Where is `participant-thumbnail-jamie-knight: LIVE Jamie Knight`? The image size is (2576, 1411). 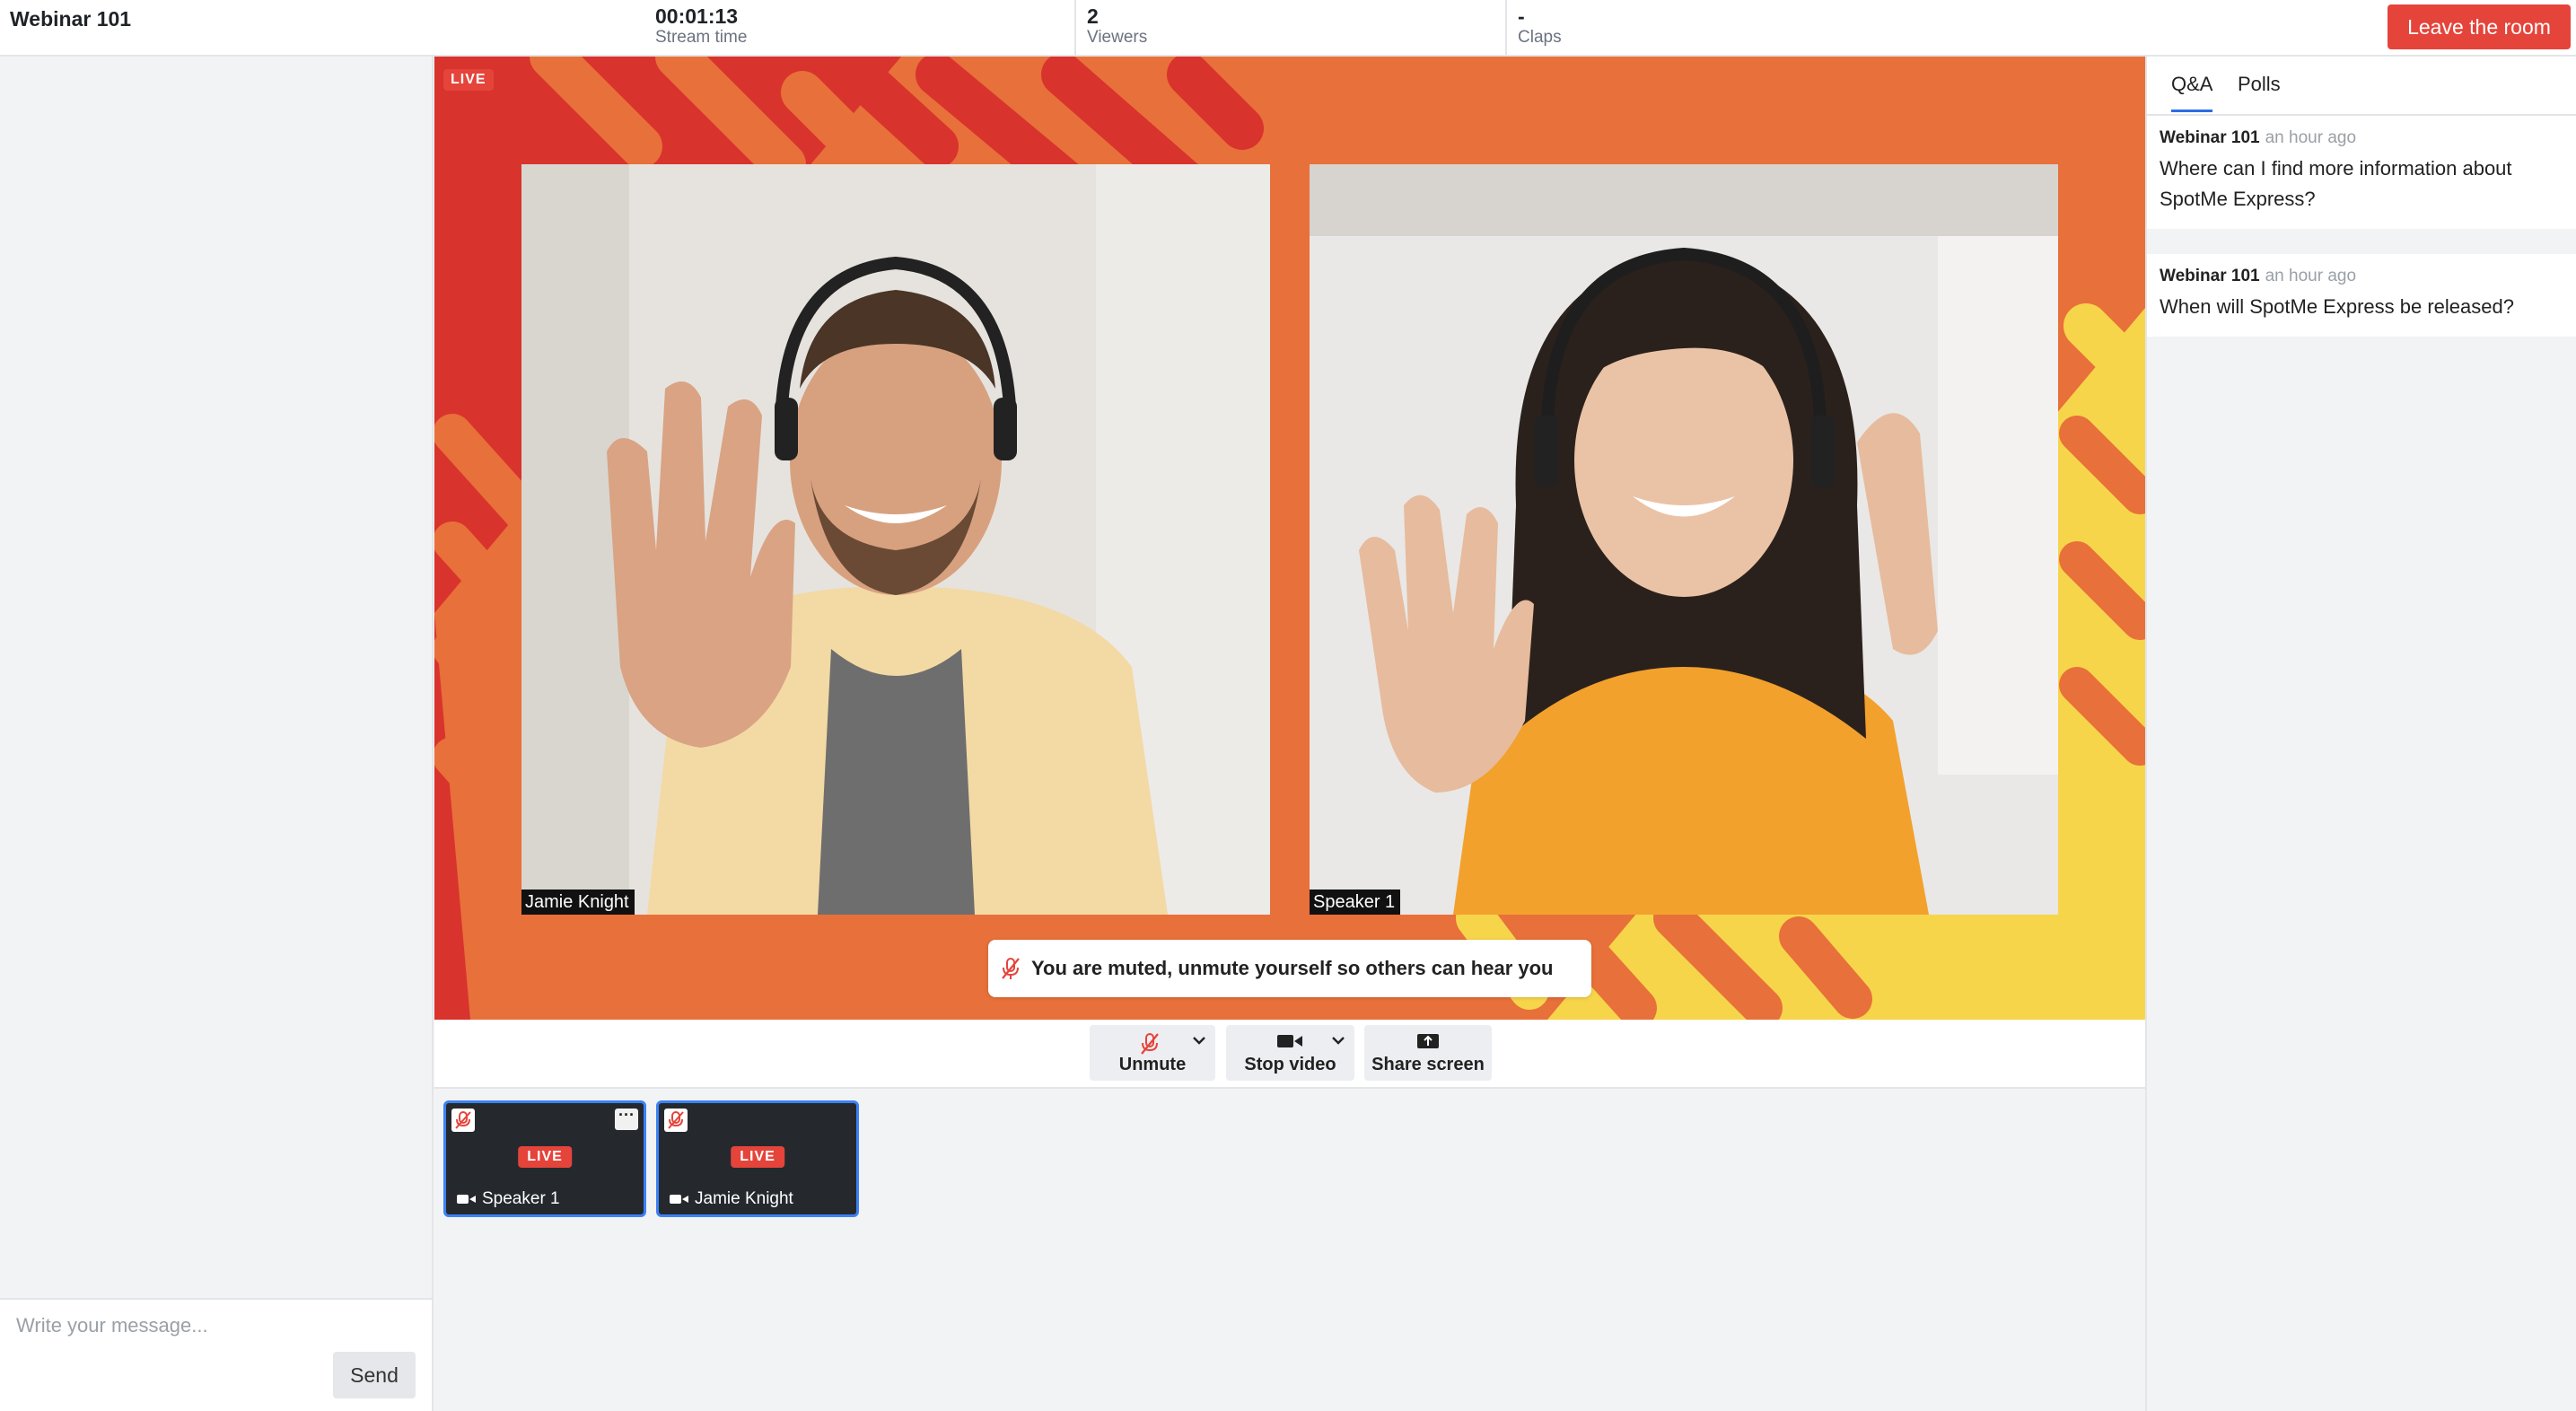 participant-thumbnail-jamie-knight: LIVE Jamie Knight is located at coordinates (757, 1158).